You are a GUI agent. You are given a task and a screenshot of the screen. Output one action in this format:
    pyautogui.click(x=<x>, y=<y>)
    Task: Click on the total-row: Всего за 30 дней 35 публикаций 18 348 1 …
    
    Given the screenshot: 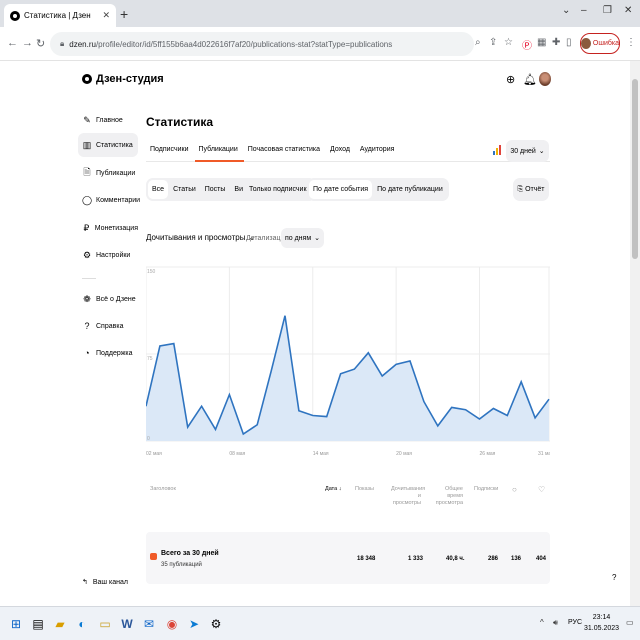 What is the action you would take?
    pyautogui.click(x=348, y=558)
    